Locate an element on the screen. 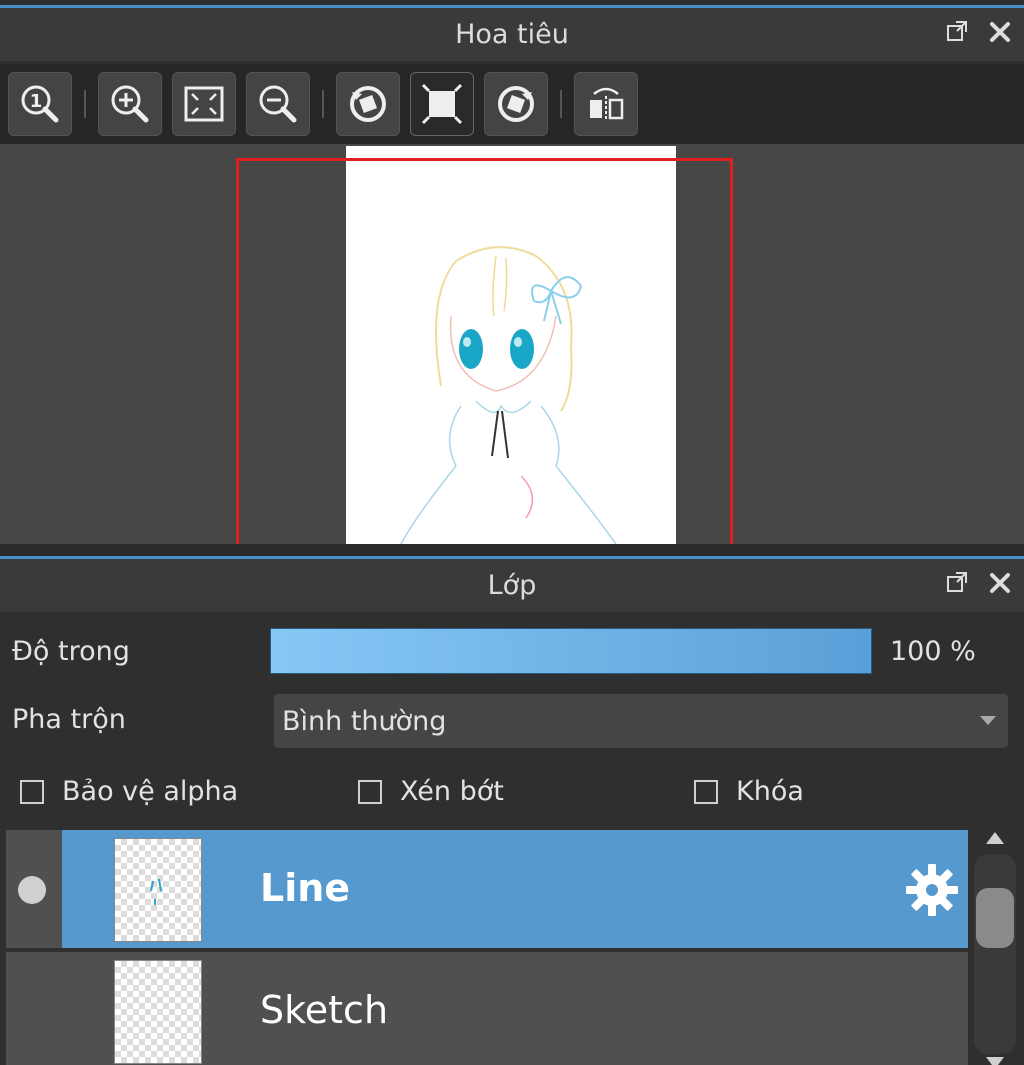 The height and width of the screenshot is (1065, 1024). flip-horizontal-button is located at coordinates (606, 104).